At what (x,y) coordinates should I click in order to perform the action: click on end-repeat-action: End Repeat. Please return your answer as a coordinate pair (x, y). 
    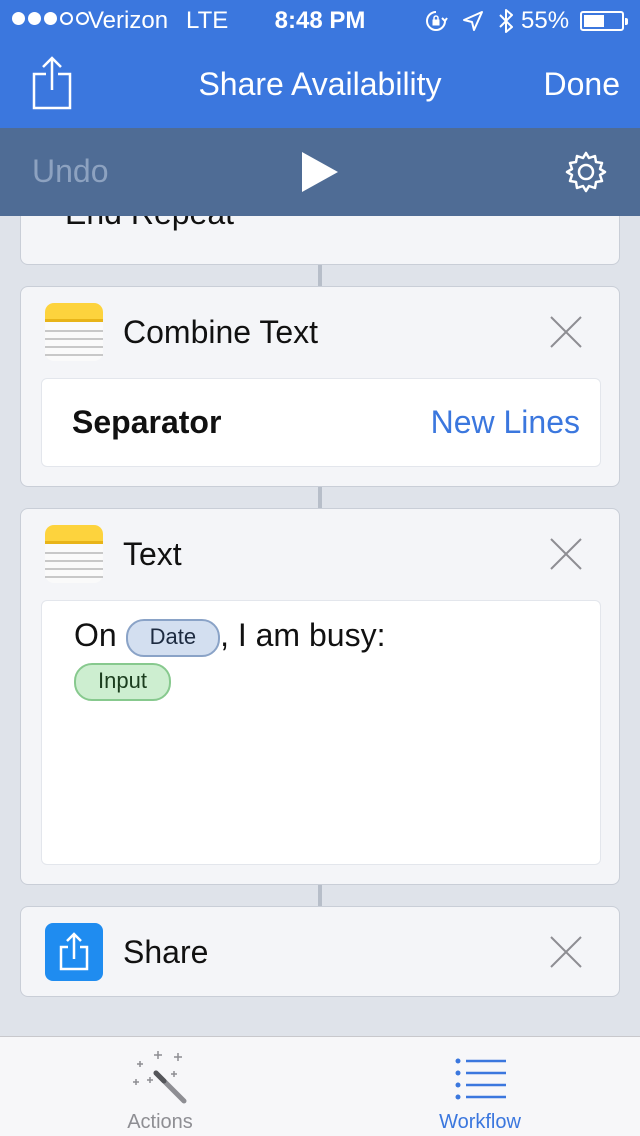
    Looking at the image, I should click on (320, 240).